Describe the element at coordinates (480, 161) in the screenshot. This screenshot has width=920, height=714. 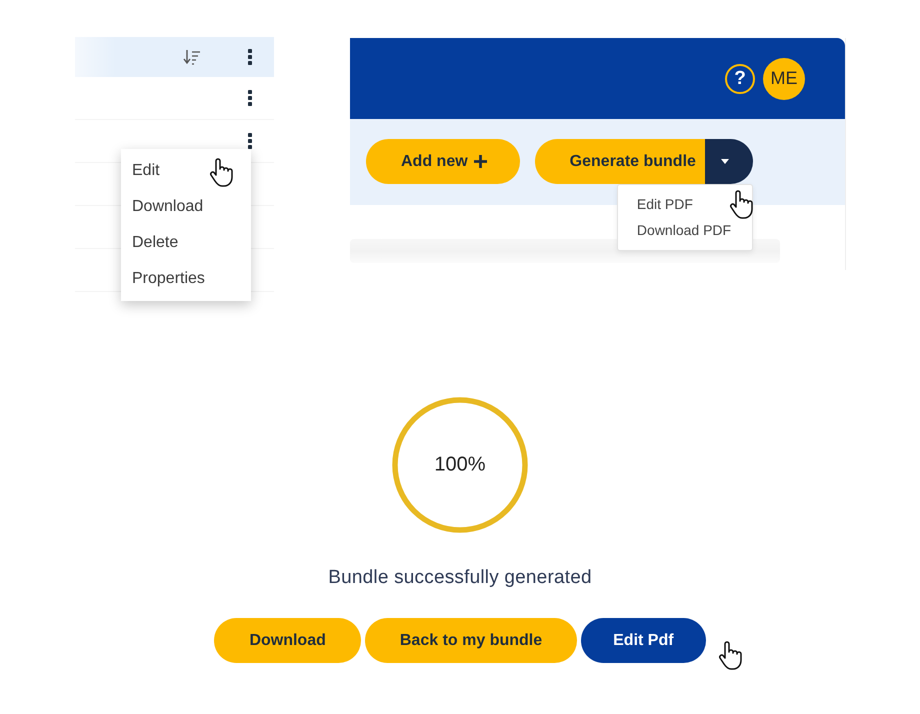
I see `plus-icon` at that location.